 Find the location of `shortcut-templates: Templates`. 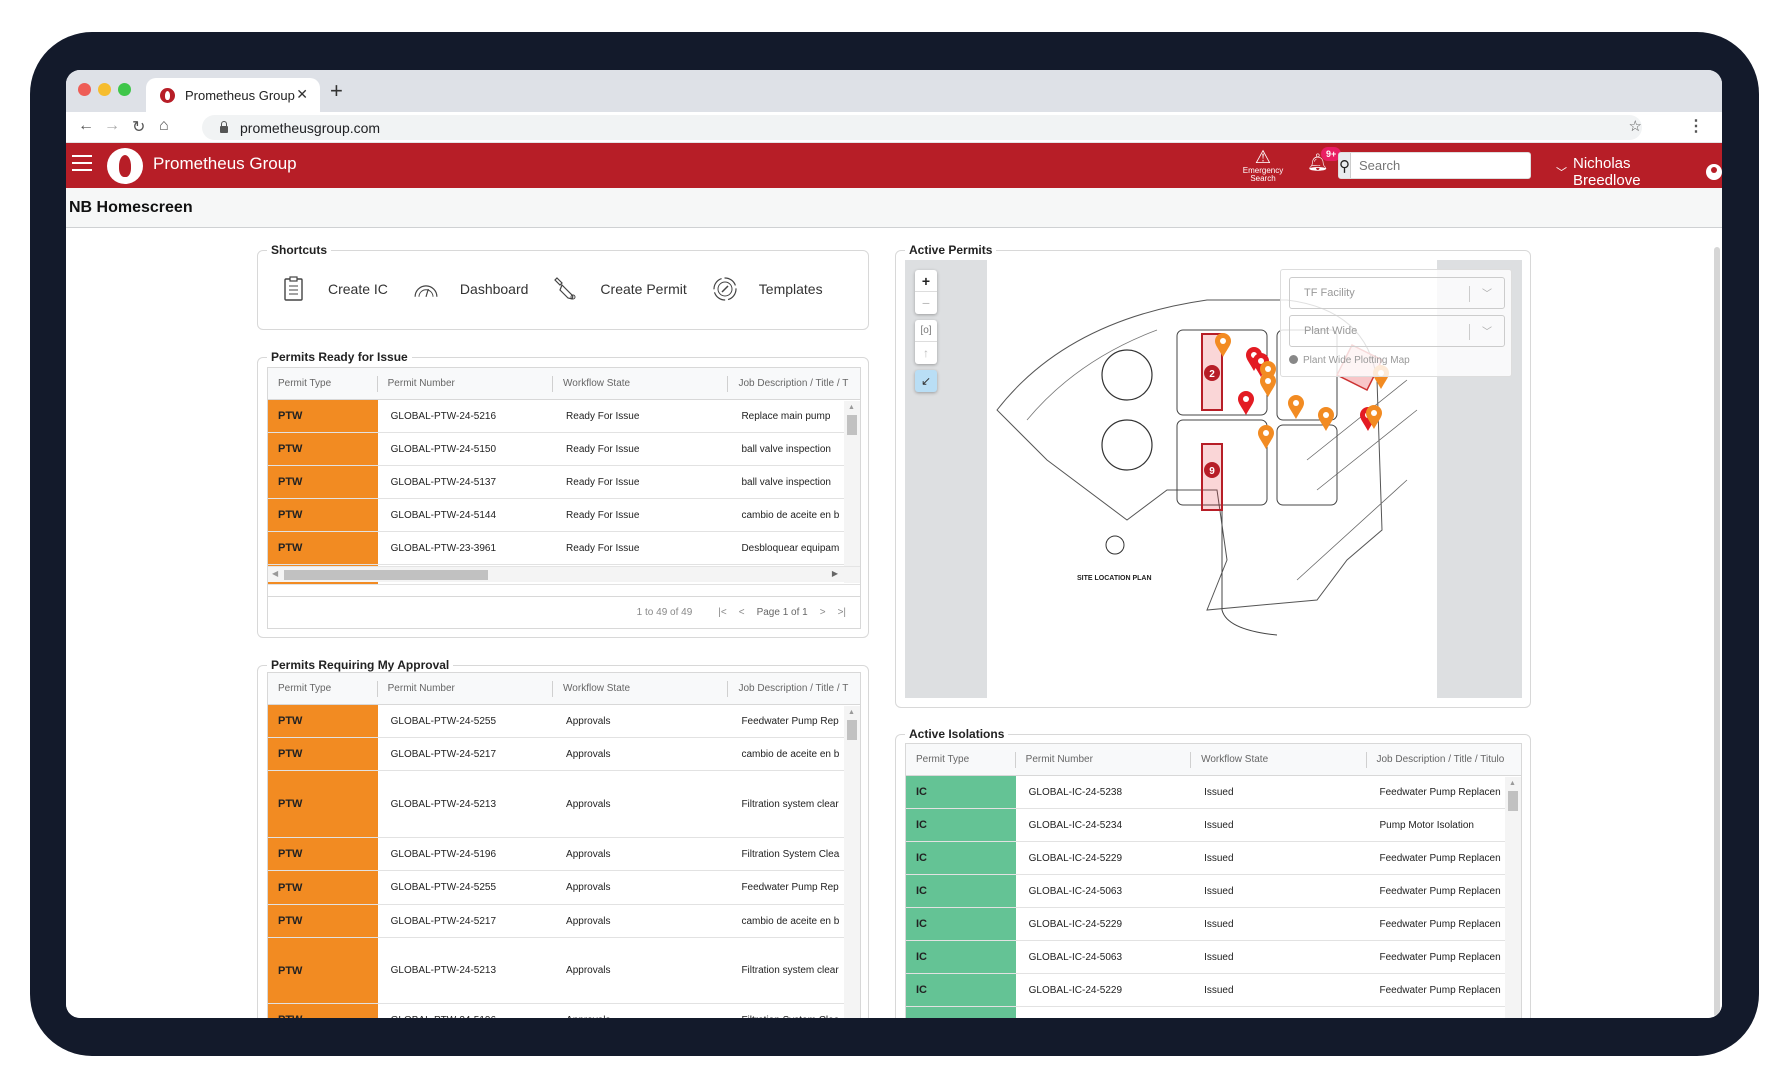

shortcut-templates: Templates is located at coordinates (767, 289).